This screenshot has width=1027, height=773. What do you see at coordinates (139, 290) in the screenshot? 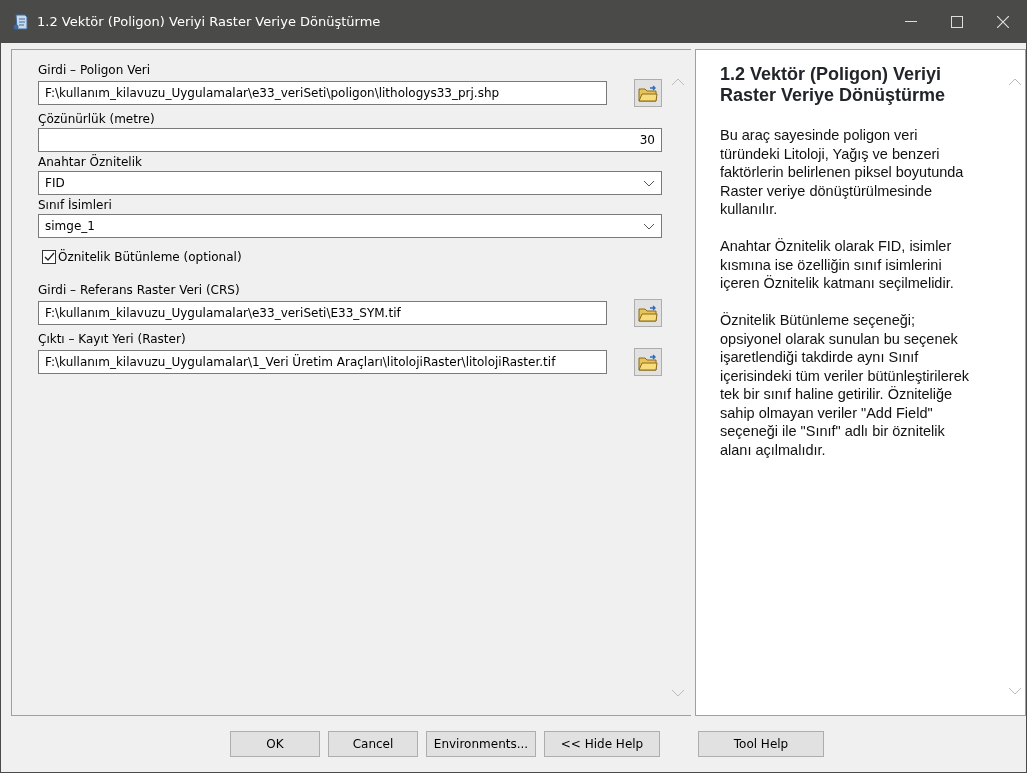
I see `field-label: Girdi – Referans Raster Veri (CRS)` at bounding box center [139, 290].